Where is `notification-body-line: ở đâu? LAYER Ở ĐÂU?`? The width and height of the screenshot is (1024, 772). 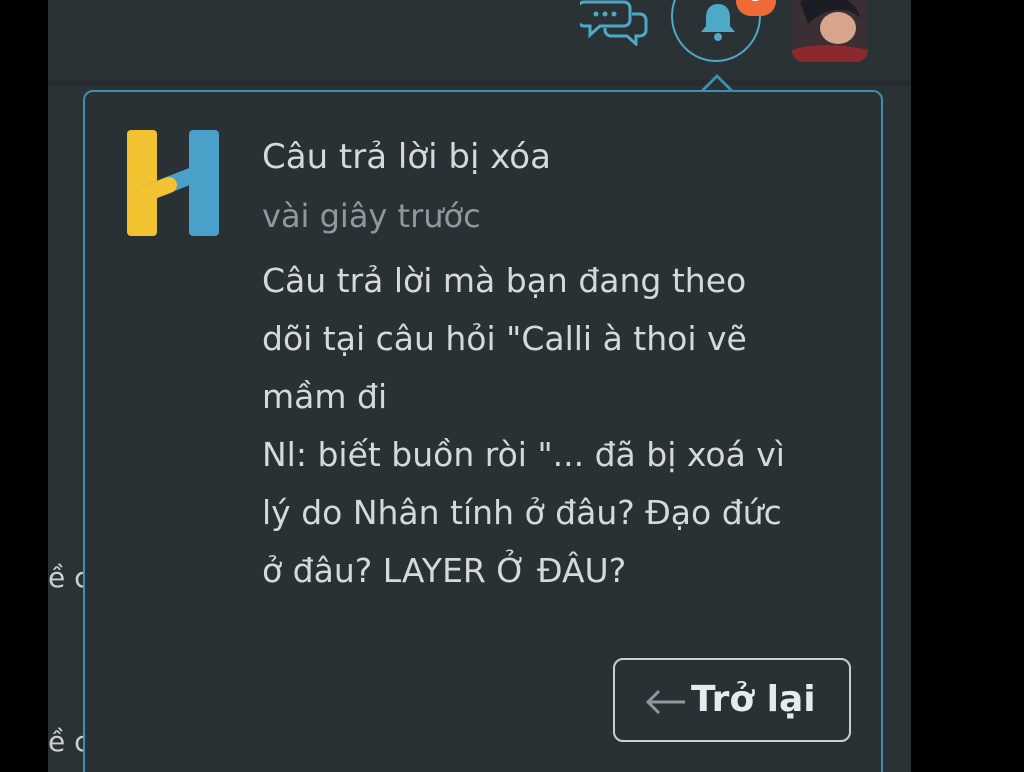 notification-body-line: ở đâu? LAYER Ở ĐÂU? is located at coordinates (444, 570).